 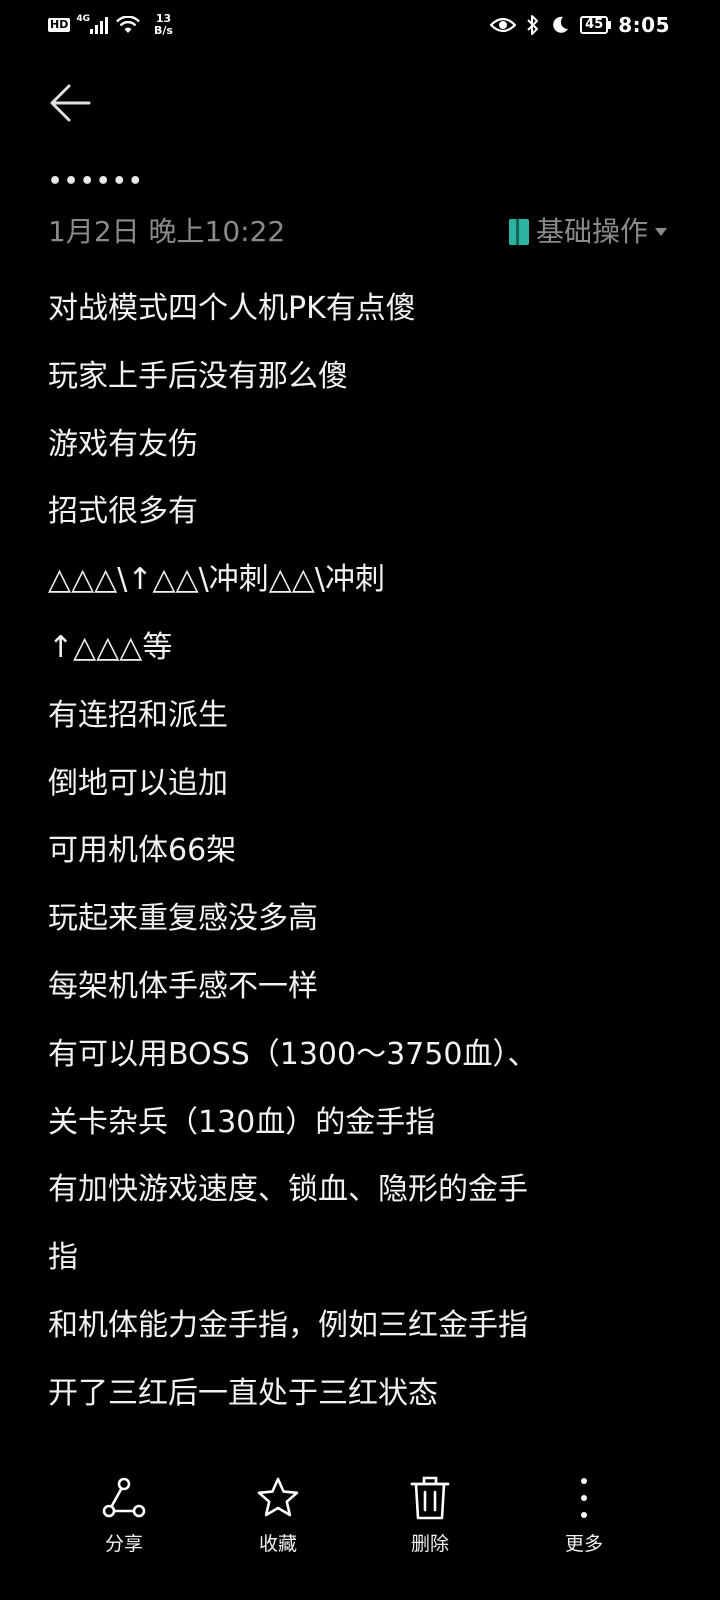 I want to click on bluetooth-icon, so click(x=533, y=25).